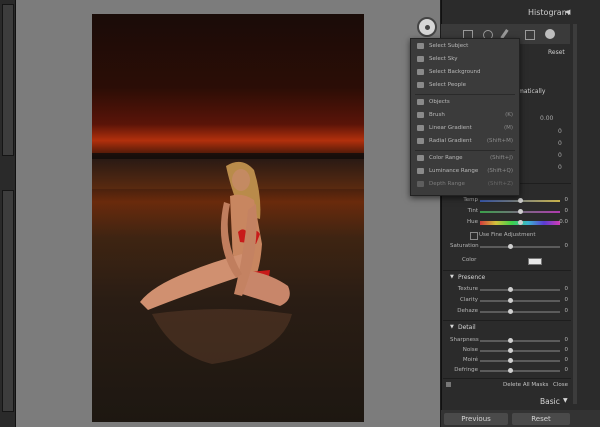 This screenshot has width=600, height=427. I want to click on menu-item-label: Select Subject, so click(449, 46).